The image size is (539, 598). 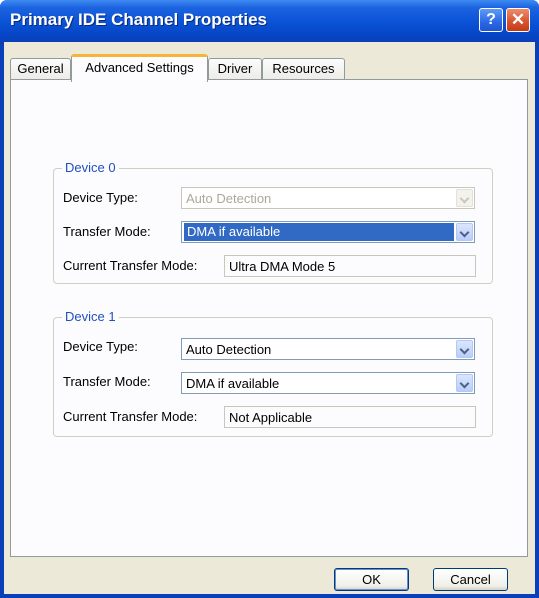 What do you see at coordinates (229, 349) in the screenshot?
I see `device-1-device-type-value: Auto Detection` at bounding box center [229, 349].